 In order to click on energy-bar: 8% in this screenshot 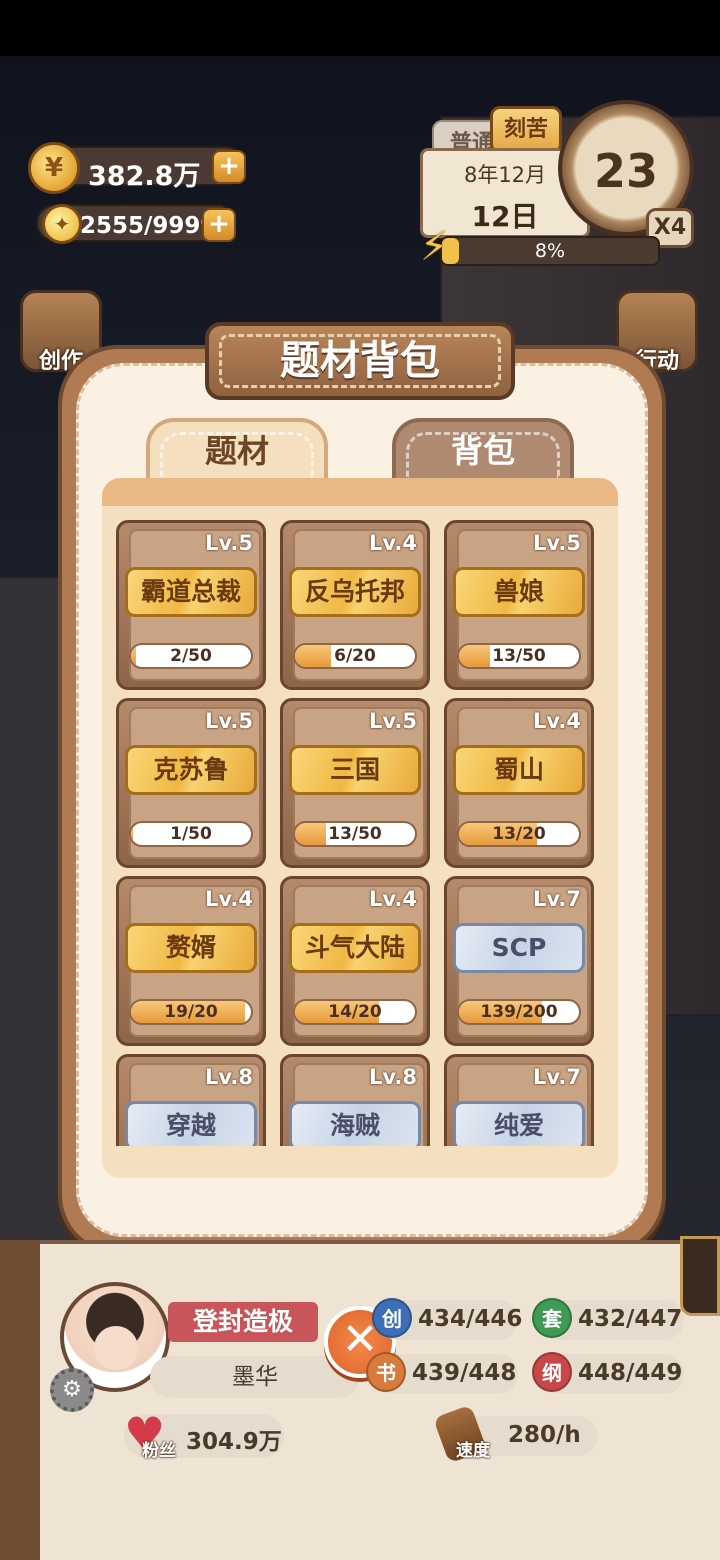, I will do `click(550, 251)`.